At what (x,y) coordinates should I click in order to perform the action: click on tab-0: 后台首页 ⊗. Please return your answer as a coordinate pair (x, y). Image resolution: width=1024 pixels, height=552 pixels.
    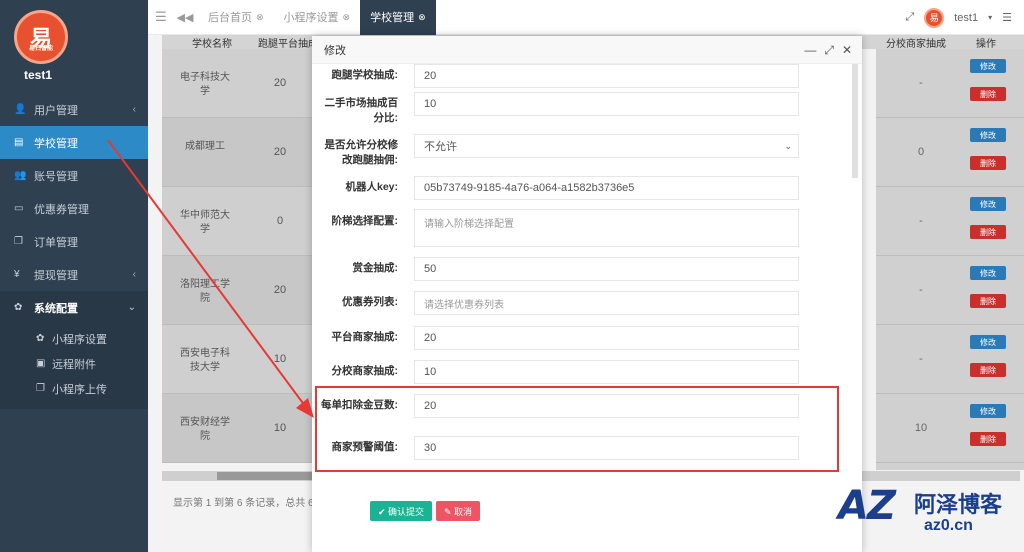
    Looking at the image, I should click on (236, 17).